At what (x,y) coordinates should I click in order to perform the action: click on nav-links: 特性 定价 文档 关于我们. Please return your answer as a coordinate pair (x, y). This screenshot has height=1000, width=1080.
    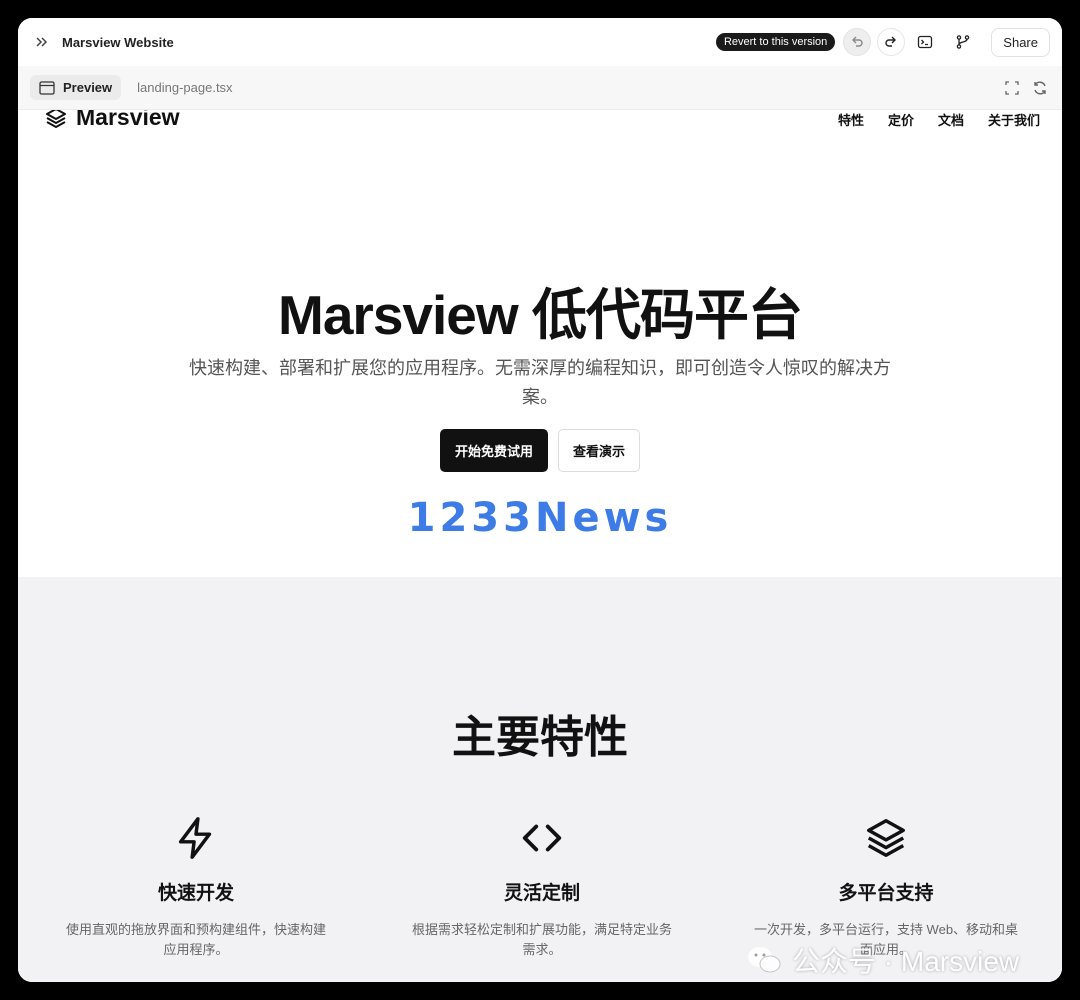
    Looking at the image, I should click on (927, 119).